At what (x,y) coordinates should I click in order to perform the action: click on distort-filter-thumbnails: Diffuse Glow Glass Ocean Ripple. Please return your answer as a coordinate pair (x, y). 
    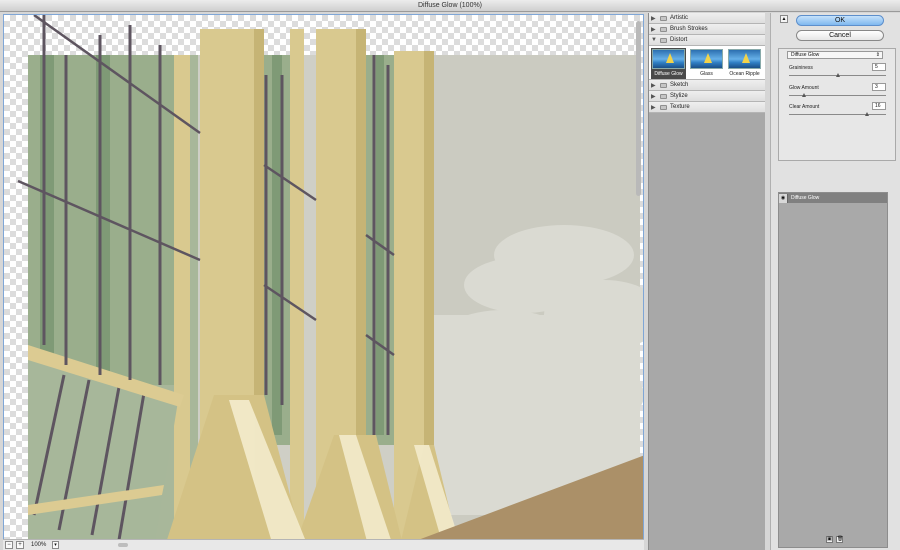
    Looking at the image, I should click on (707, 63).